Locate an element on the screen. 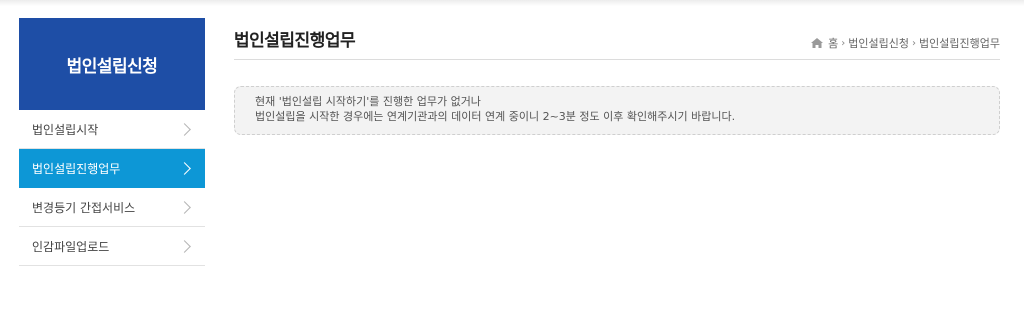 The image size is (1024, 312). notice-line-1: 현재 '법인설립 시작하기'를 진행한 업무가 없거나 is located at coordinates (368, 101).